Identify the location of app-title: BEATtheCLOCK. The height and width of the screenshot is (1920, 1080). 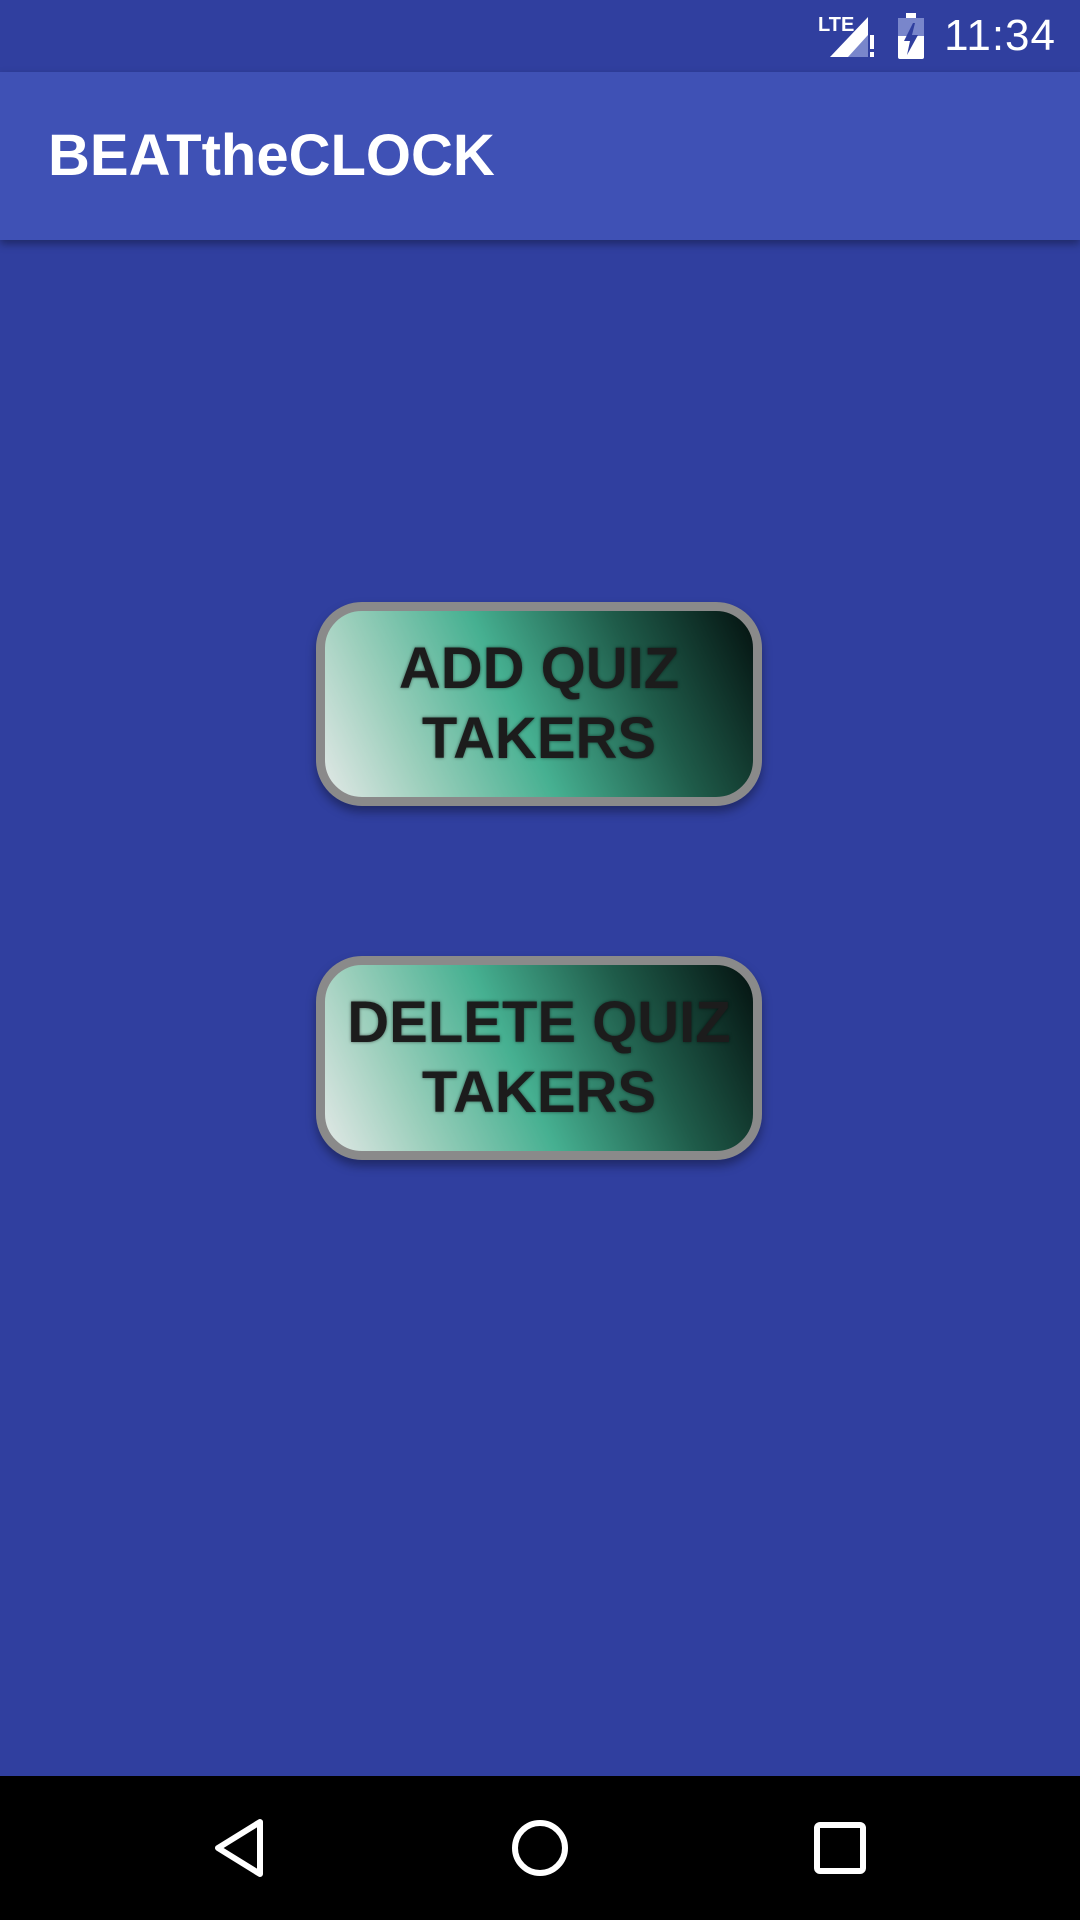
(271, 155).